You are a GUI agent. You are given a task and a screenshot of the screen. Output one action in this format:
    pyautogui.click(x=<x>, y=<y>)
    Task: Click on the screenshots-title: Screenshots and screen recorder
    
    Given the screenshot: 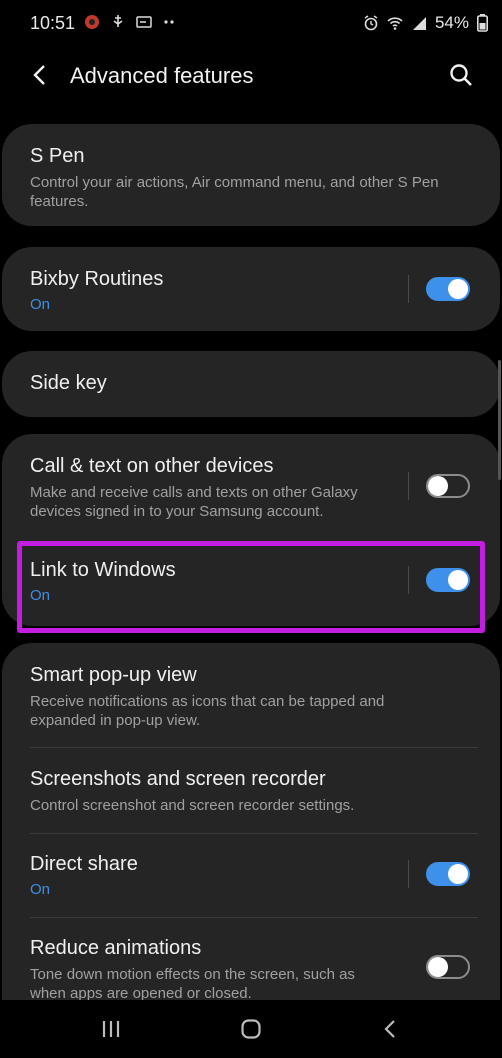 What is the action you would take?
    pyautogui.click(x=178, y=779)
    